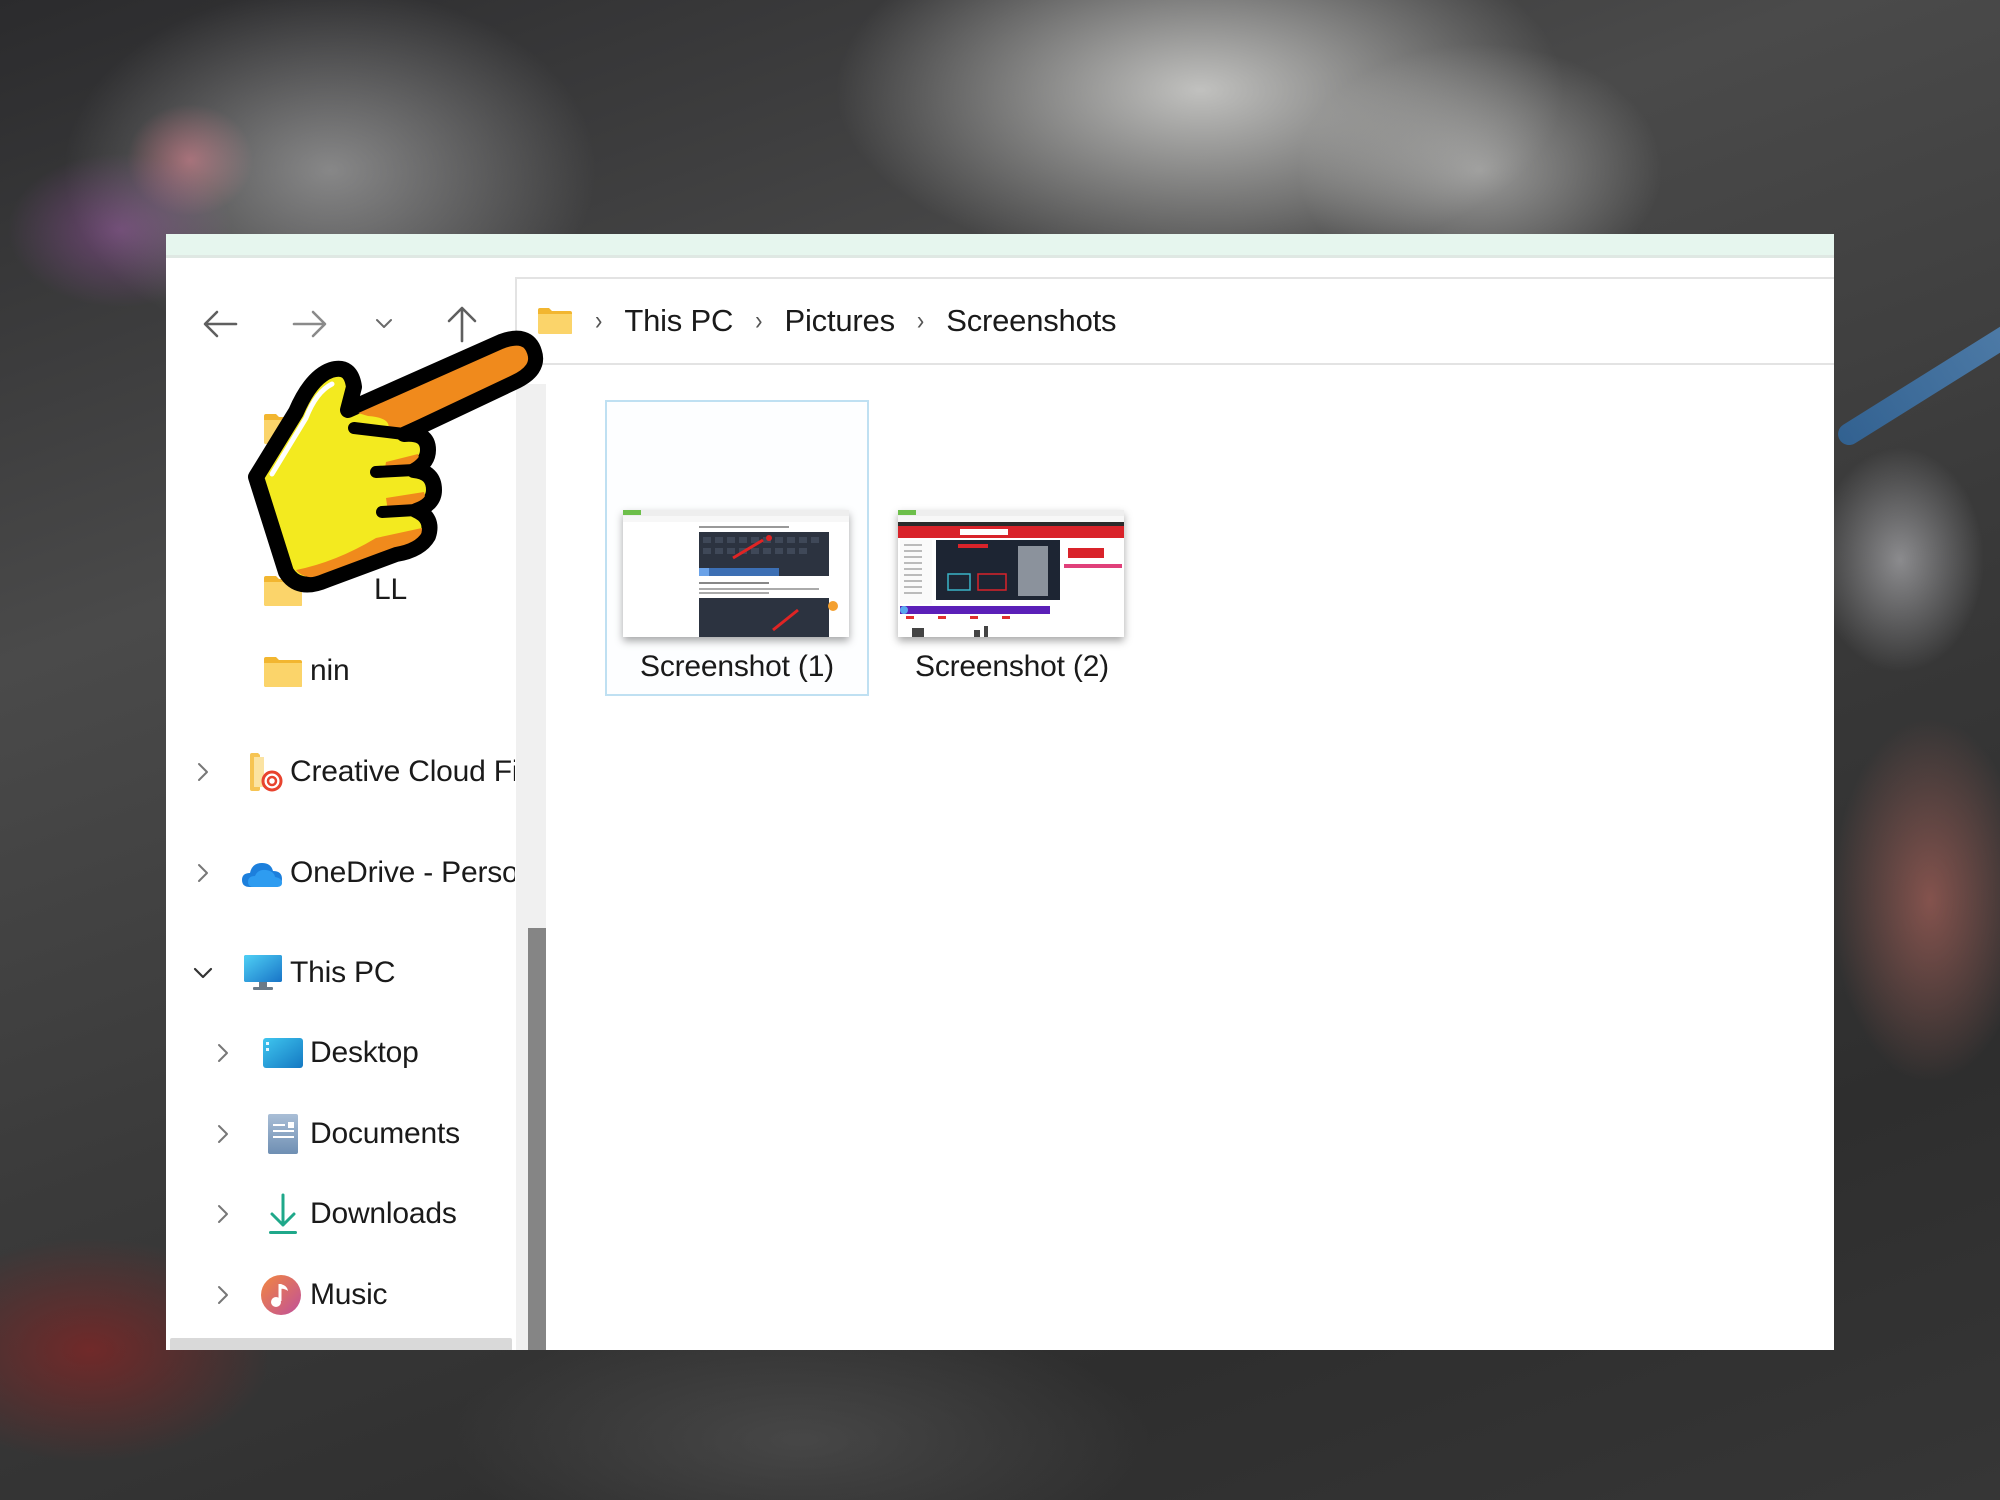 The height and width of the screenshot is (1500, 2000). Describe the element at coordinates (340, 428) in the screenshot. I see `tree-item-folder` at that location.